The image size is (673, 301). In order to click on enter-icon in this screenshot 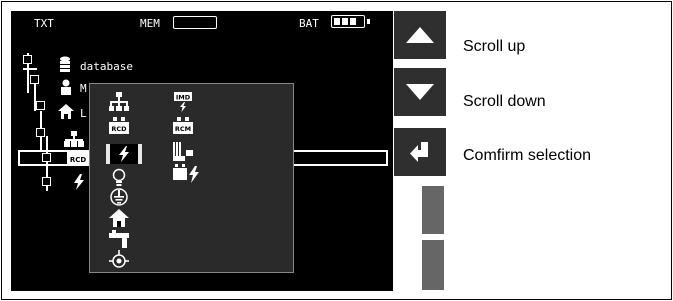, I will do `click(419, 152)`.